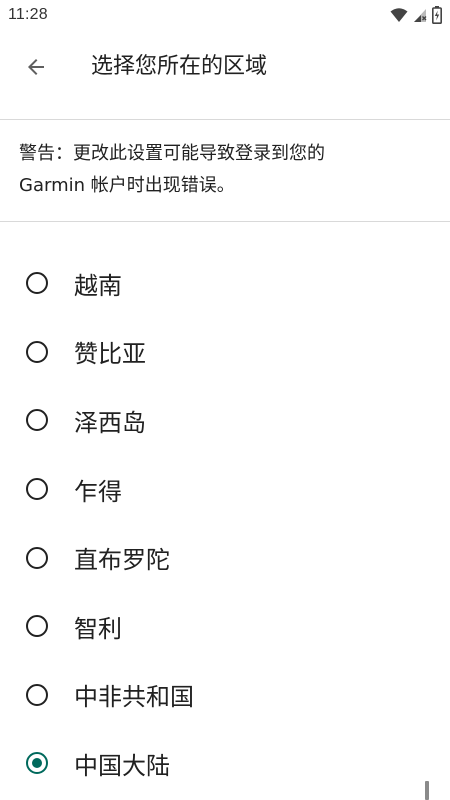 The height and width of the screenshot is (800, 450). I want to click on region-option: 中非共和国, so click(225, 695).